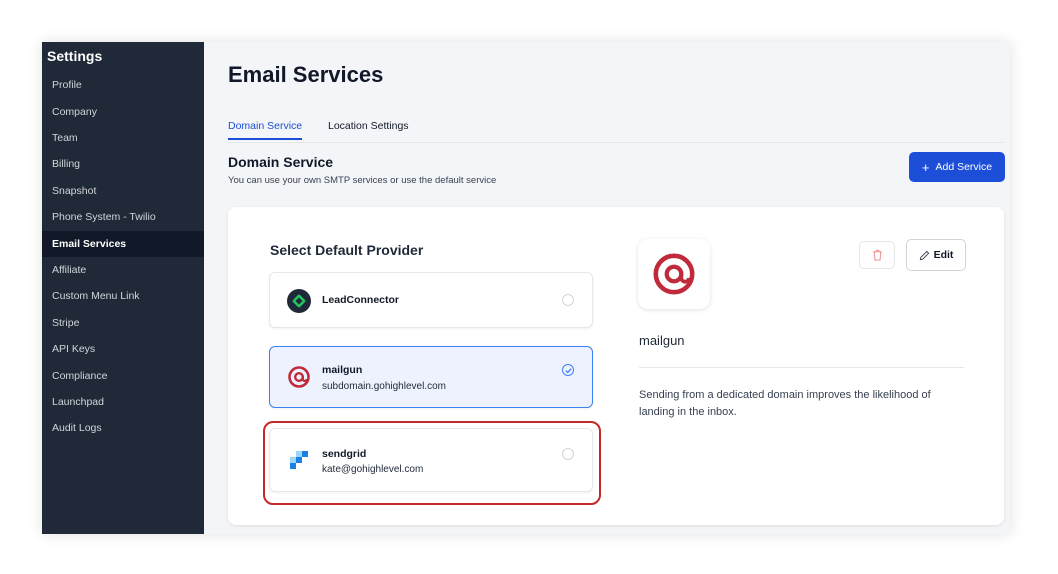 The width and height of the screenshot is (1058, 574). What do you see at coordinates (306, 74) in the screenshot?
I see `page-title: Email Services` at bounding box center [306, 74].